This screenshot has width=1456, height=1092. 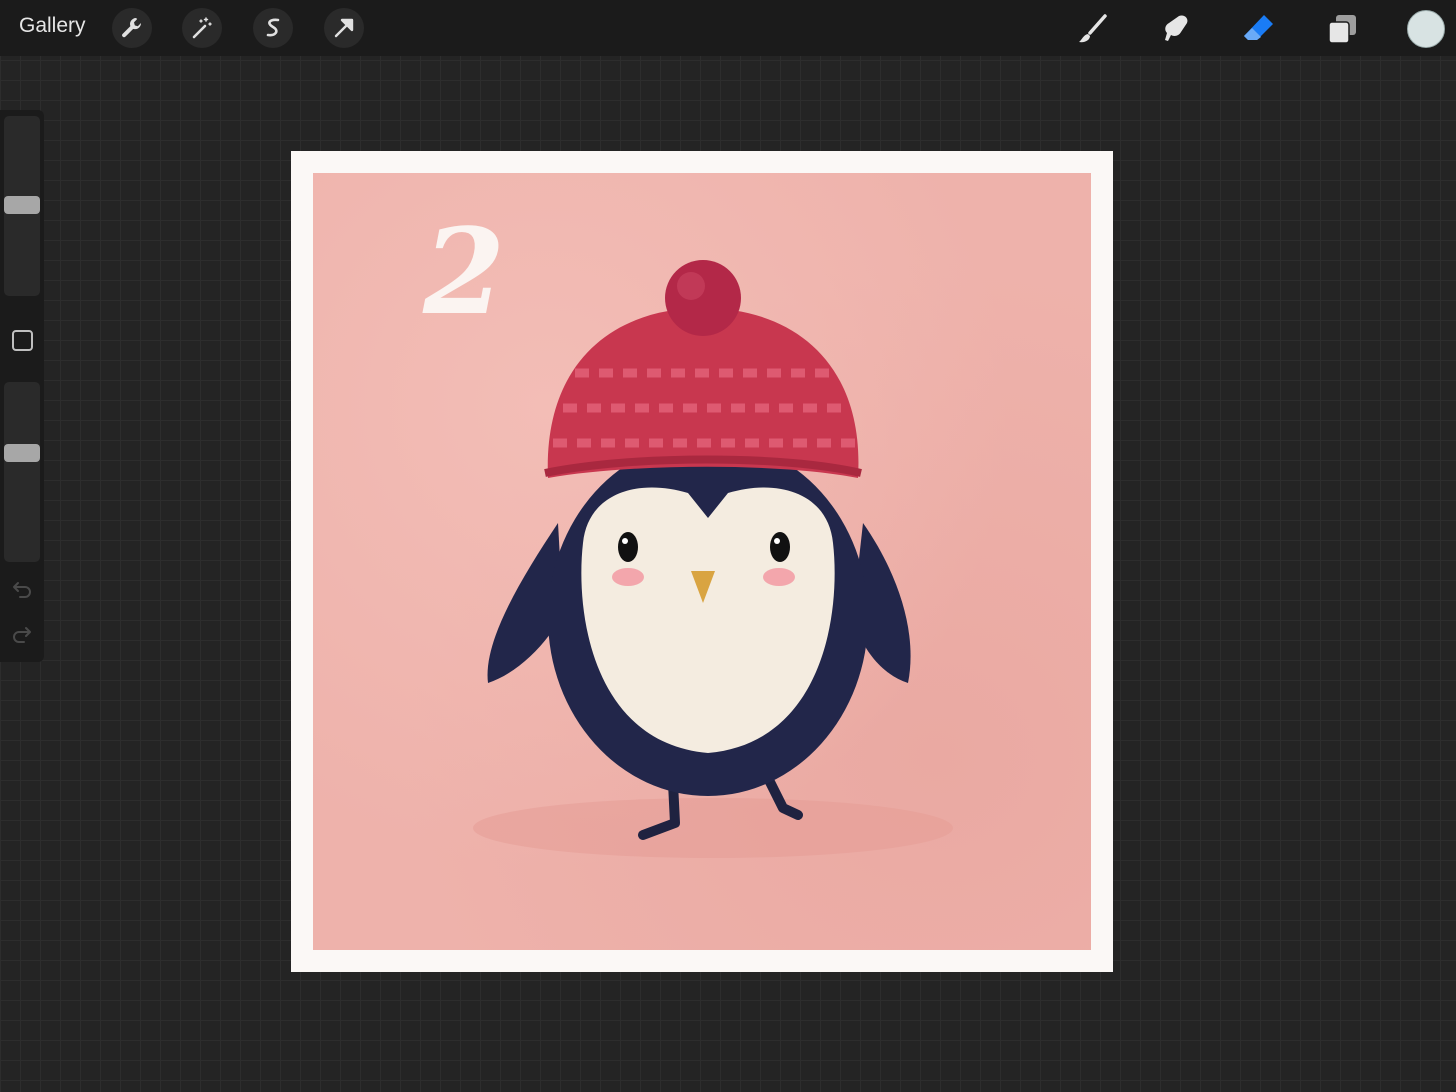 I want to click on brush-size-thumb, so click(x=22, y=205).